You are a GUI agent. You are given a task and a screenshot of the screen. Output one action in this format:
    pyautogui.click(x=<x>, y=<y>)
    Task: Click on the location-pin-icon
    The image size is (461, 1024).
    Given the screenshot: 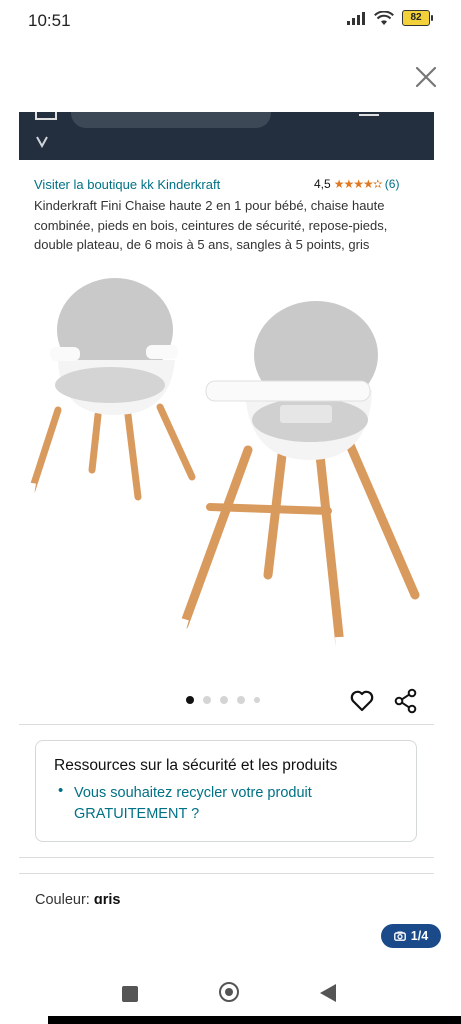 What is the action you would take?
    pyautogui.click(x=42, y=142)
    